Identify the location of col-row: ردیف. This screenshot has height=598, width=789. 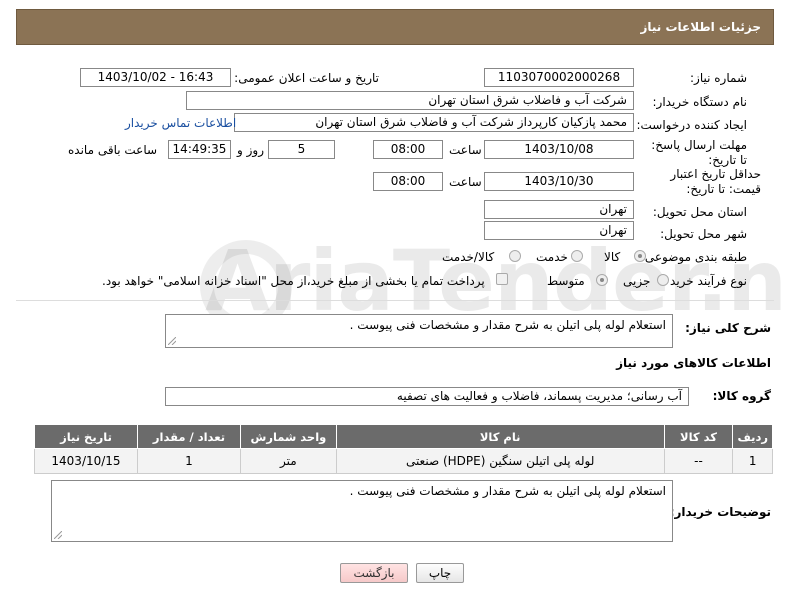
(752, 436).